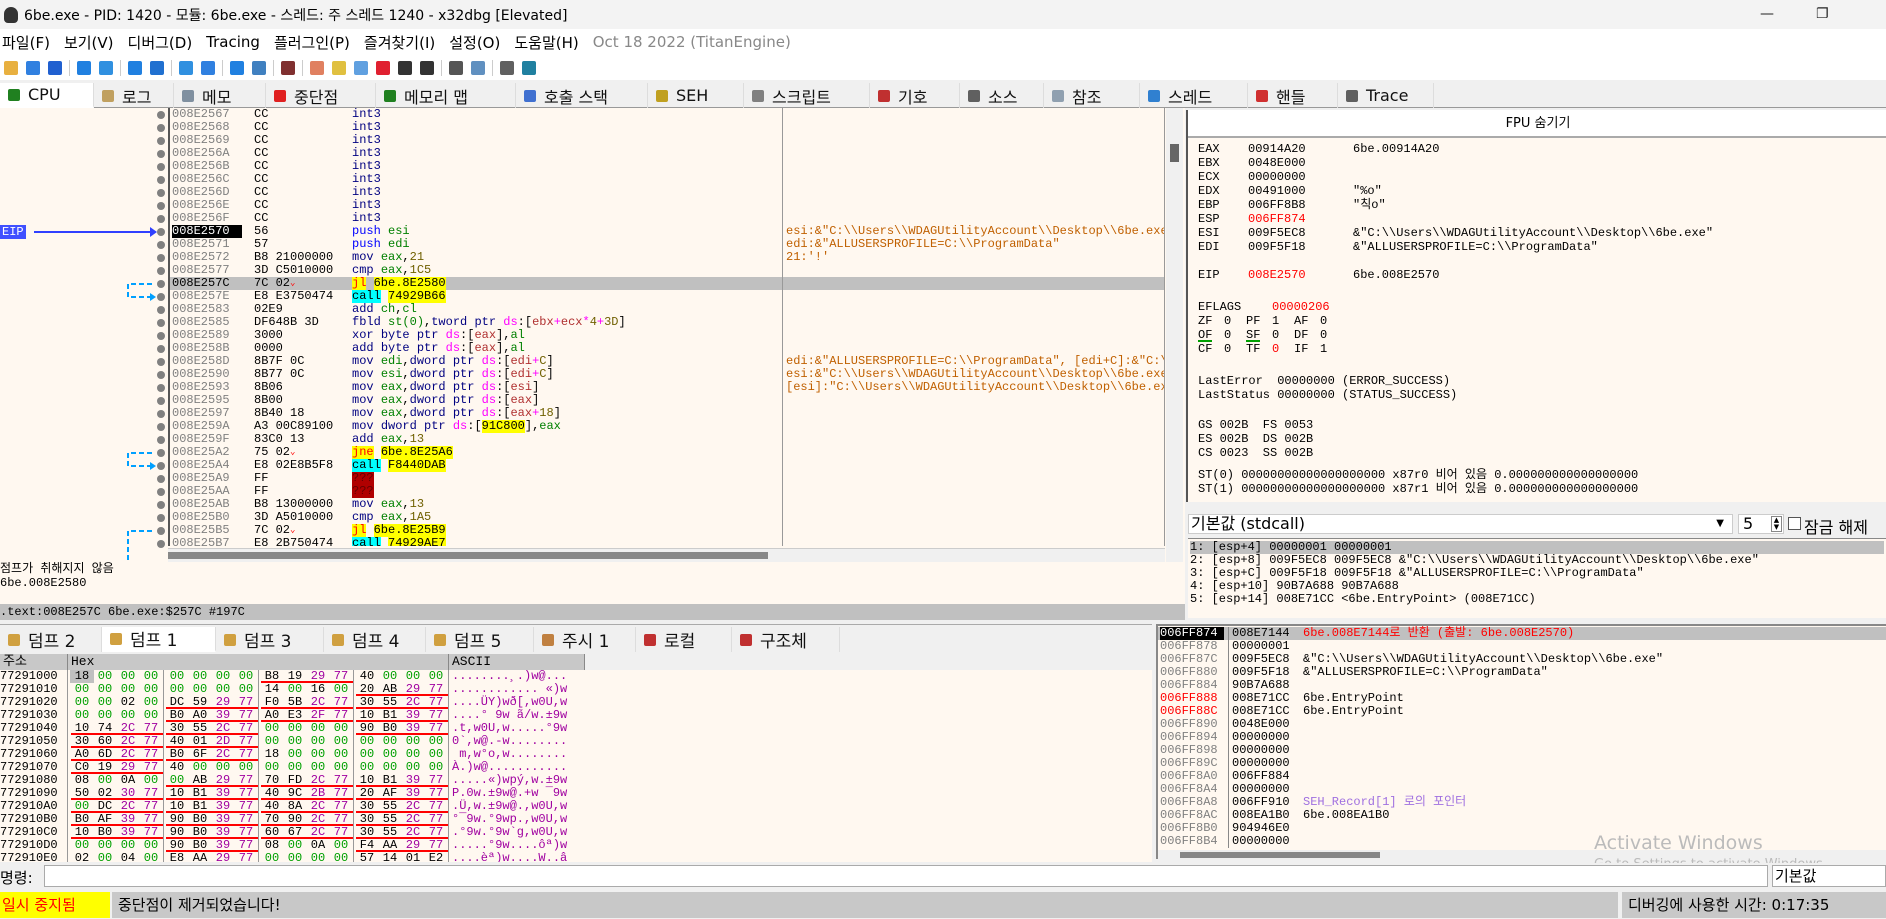  Describe the element at coordinates (246, 857) in the screenshot. I see `hex-byte: 77` at that location.